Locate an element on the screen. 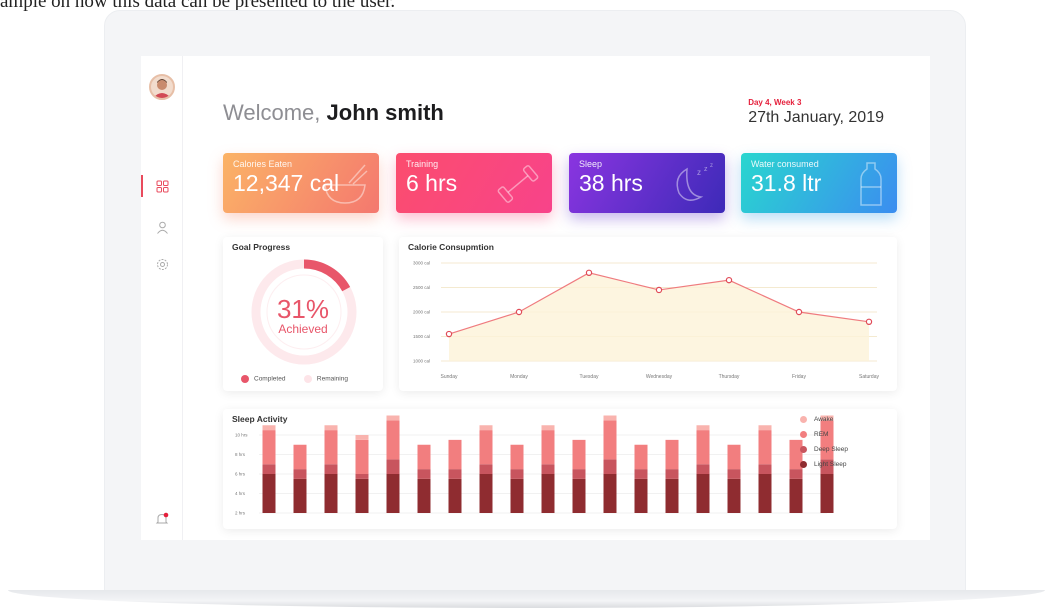 Image resolution: width=1053 pixels, height=608 pixels. avatar is located at coordinates (162, 87).